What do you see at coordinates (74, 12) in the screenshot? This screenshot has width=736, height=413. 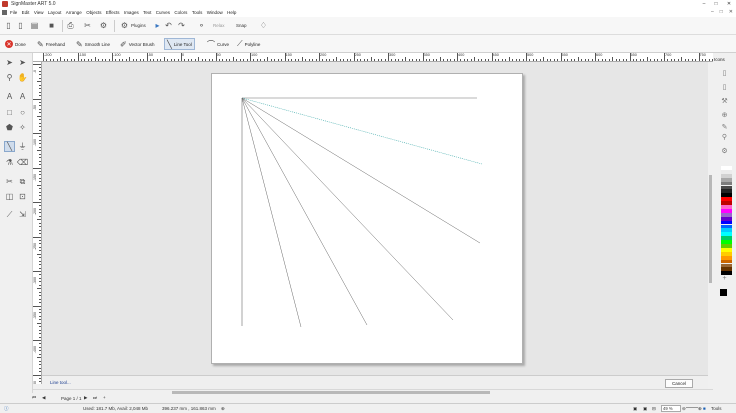 I see `menu-arrange: Arrange` at bounding box center [74, 12].